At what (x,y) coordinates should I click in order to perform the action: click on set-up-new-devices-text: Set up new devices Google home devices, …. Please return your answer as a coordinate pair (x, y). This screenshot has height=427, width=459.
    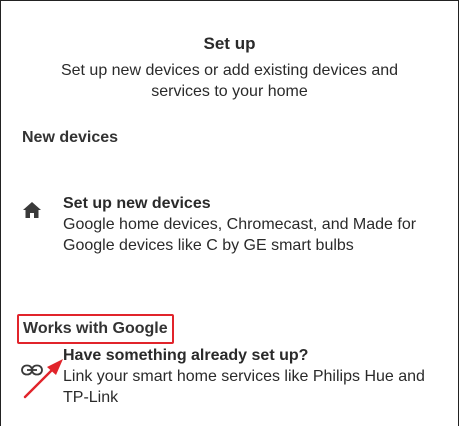
    Looking at the image, I should click on (256, 225).